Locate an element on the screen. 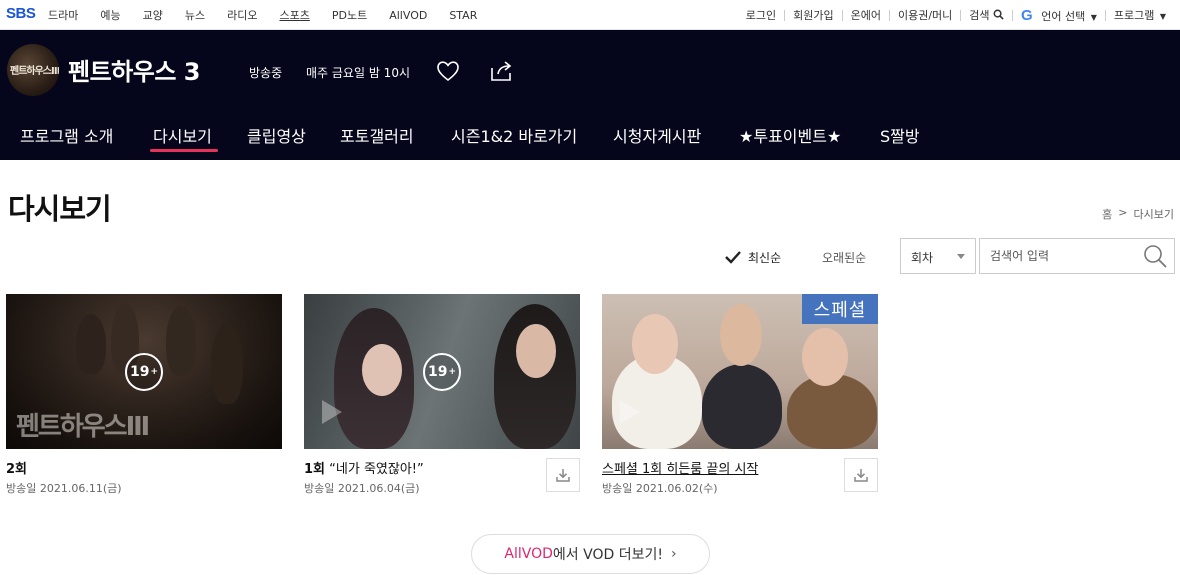  nav-news: 뉴스 is located at coordinates (195, 15).